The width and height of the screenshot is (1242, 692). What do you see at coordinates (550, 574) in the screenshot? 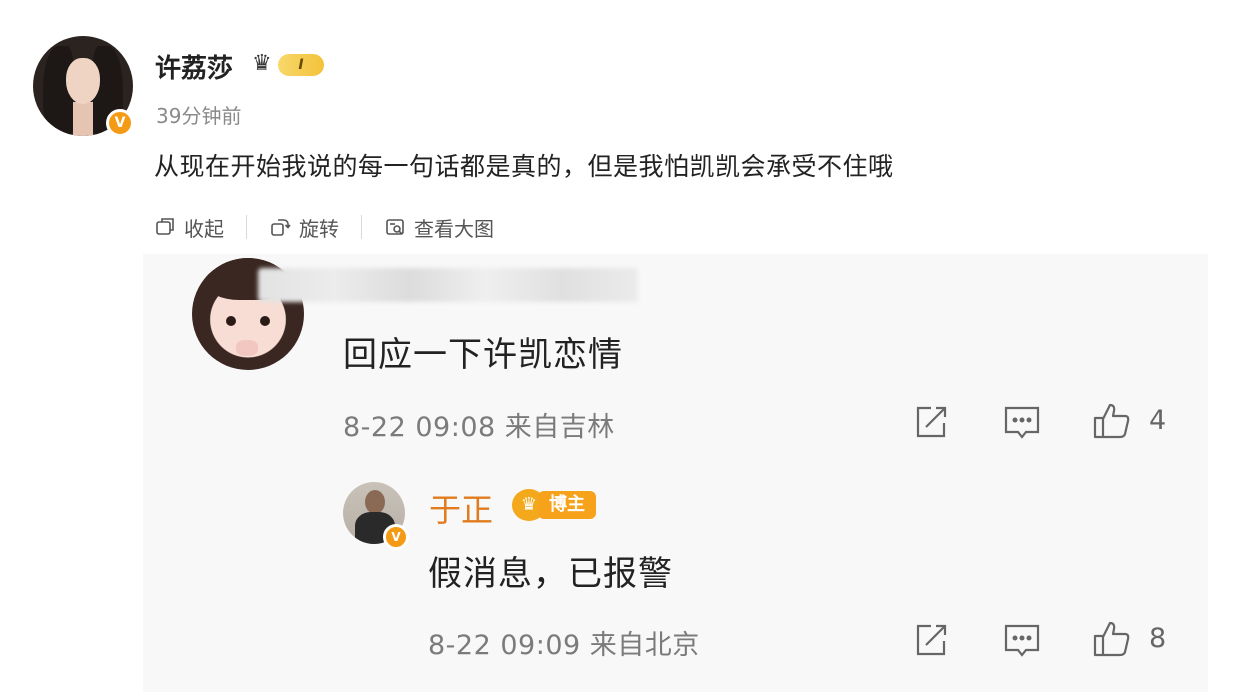
I see `reply-text: 假消息，已报警` at bounding box center [550, 574].